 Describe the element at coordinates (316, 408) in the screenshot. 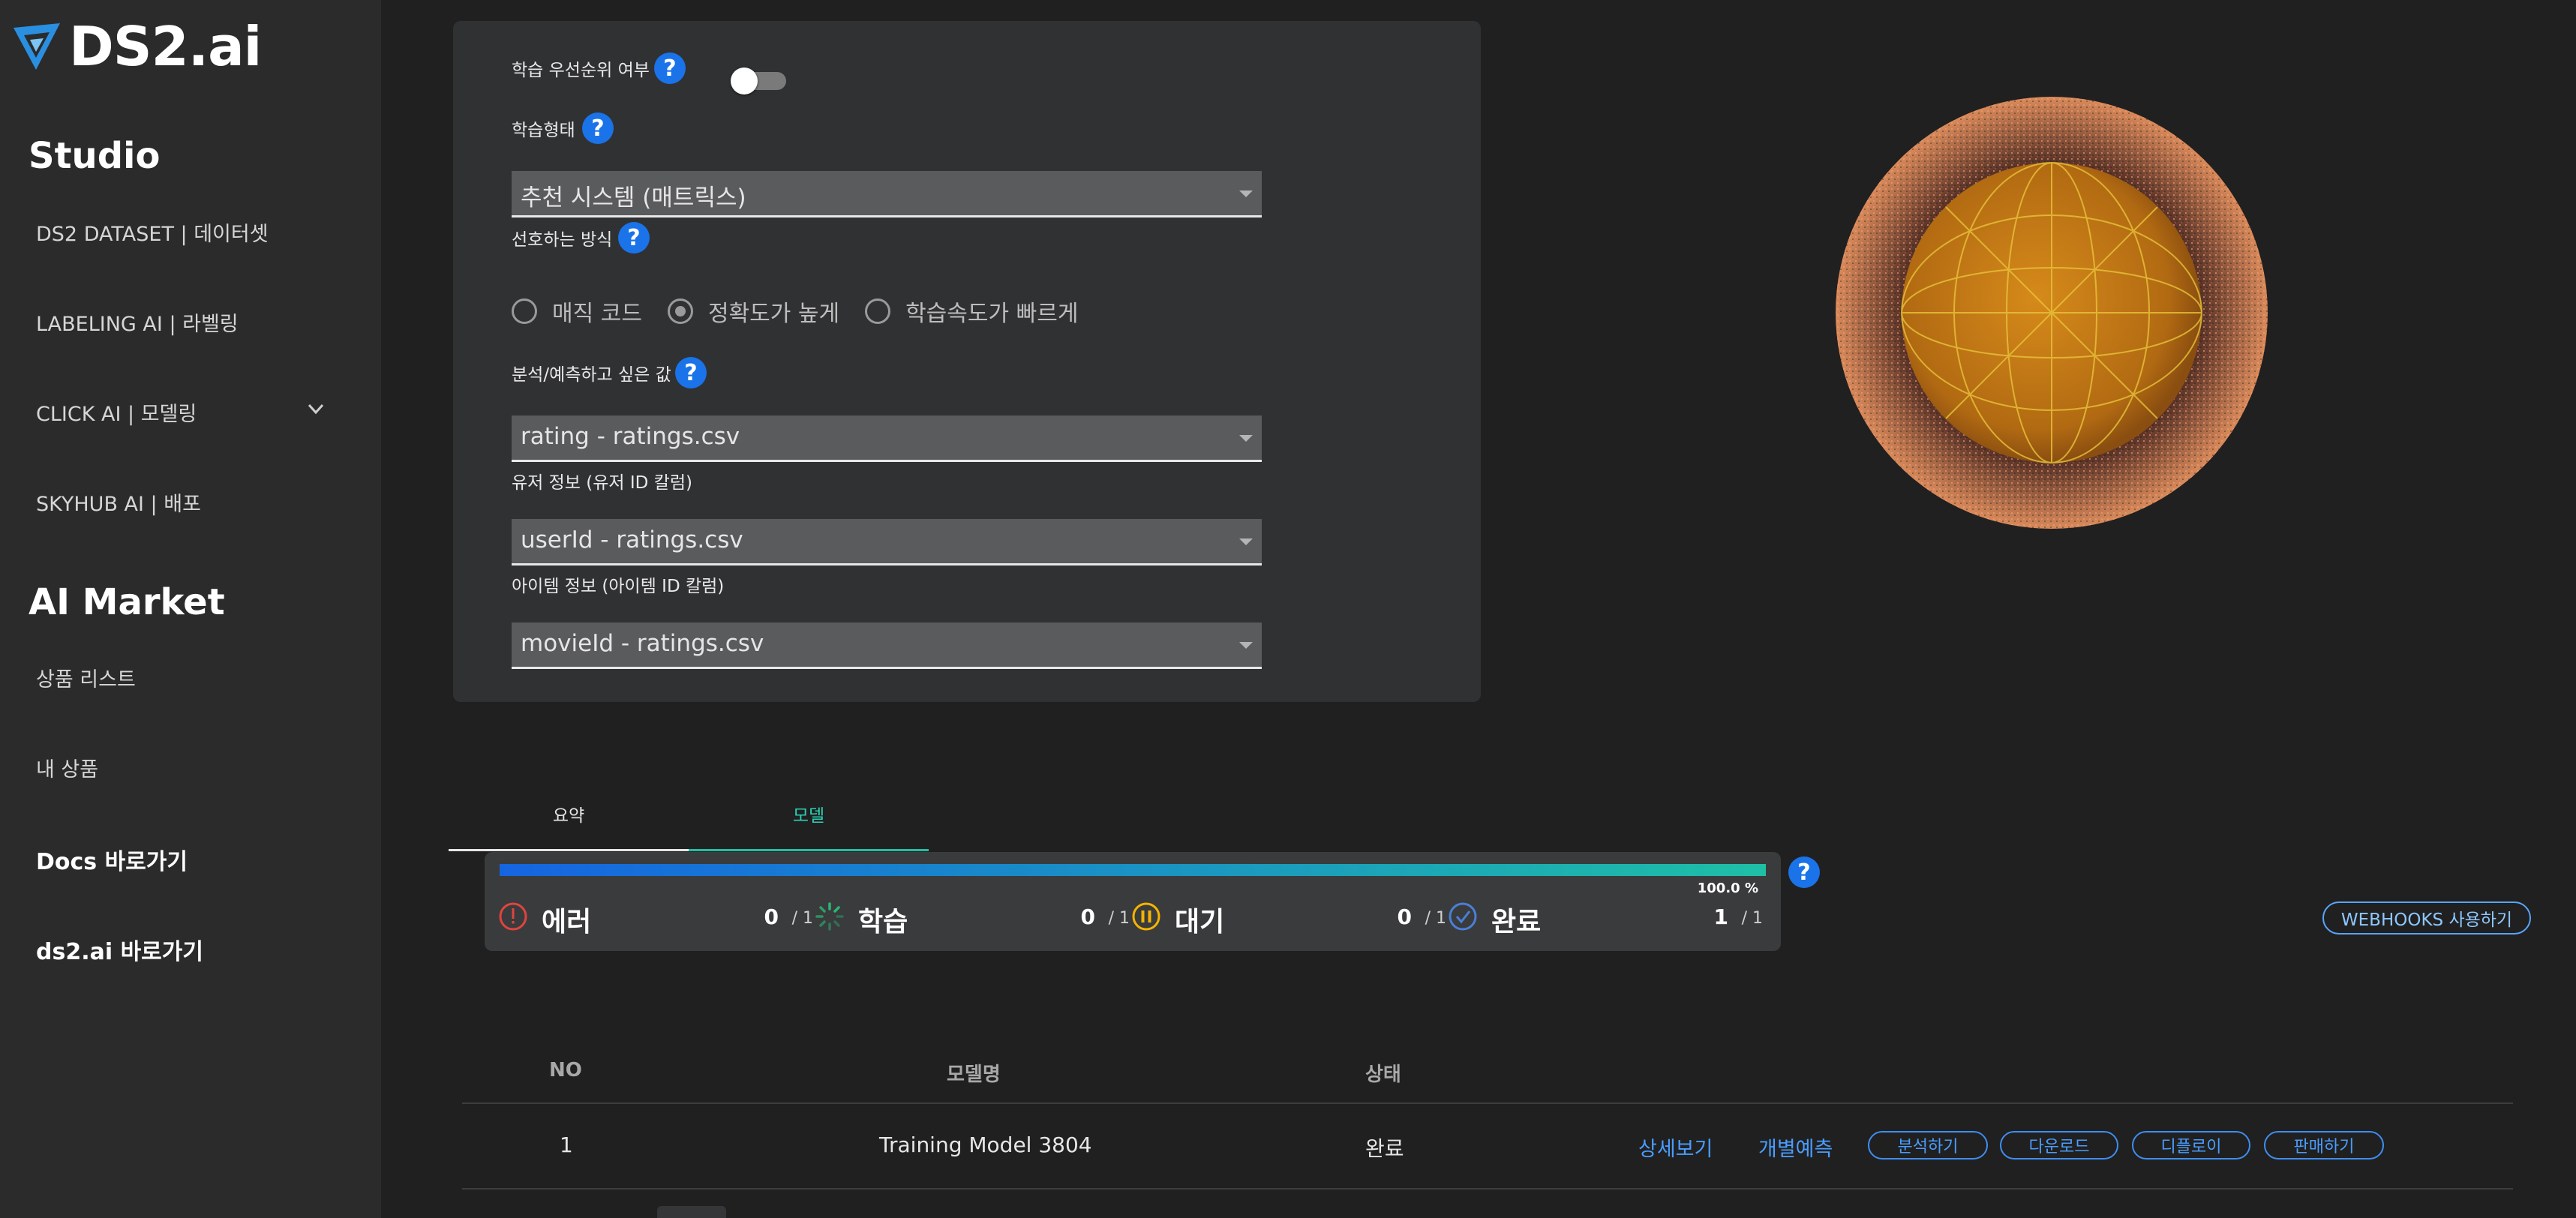

I see `chevron-down-icon` at that location.